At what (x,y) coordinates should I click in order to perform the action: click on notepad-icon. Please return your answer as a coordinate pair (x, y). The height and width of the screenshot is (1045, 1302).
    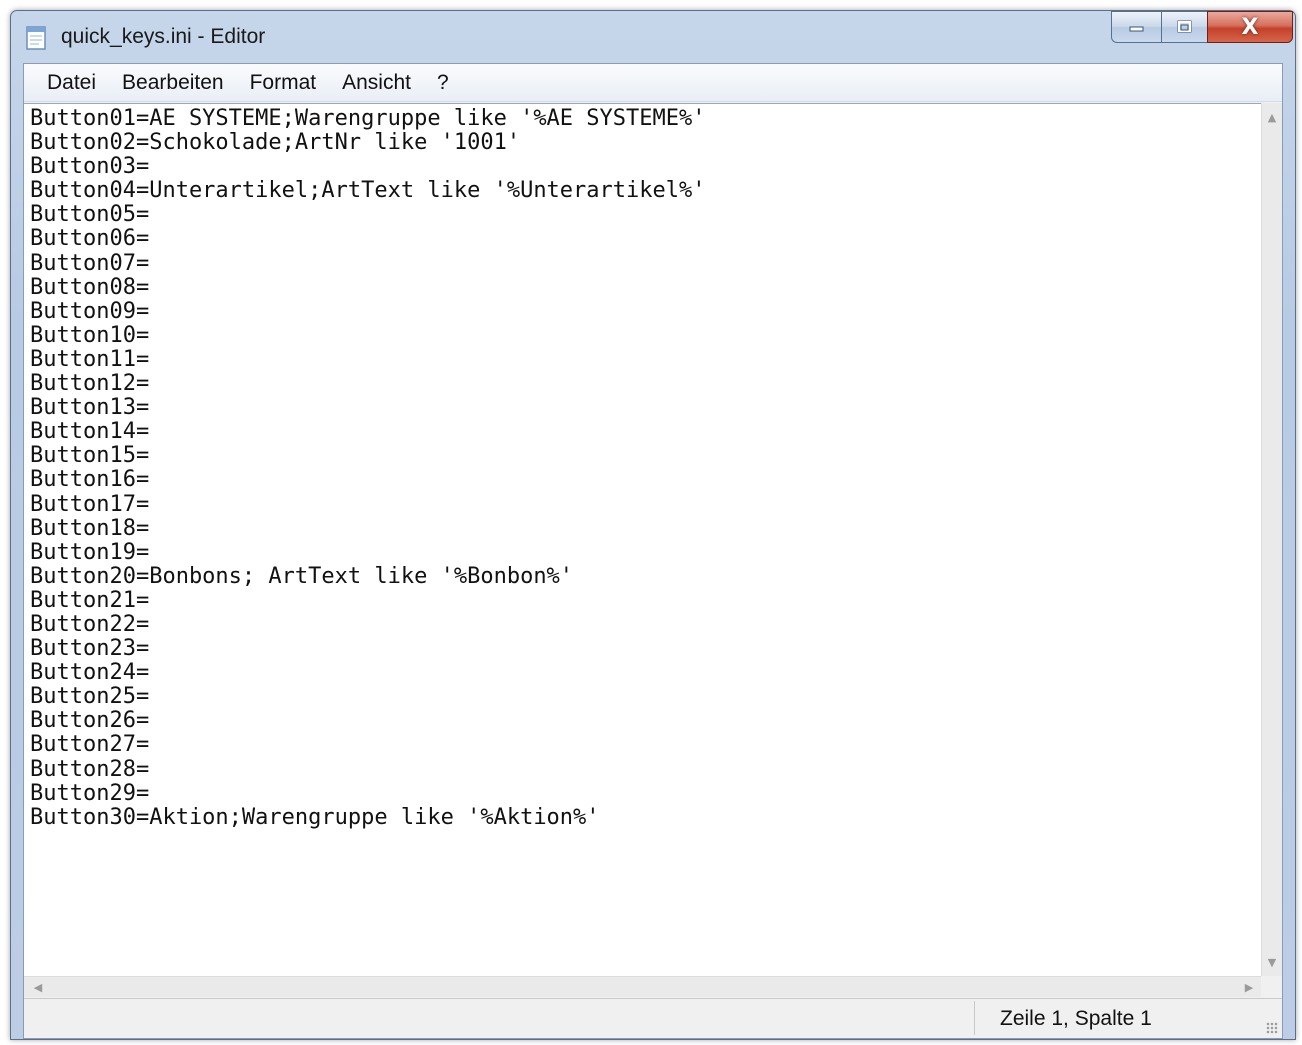
    Looking at the image, I should click on (36, 38).